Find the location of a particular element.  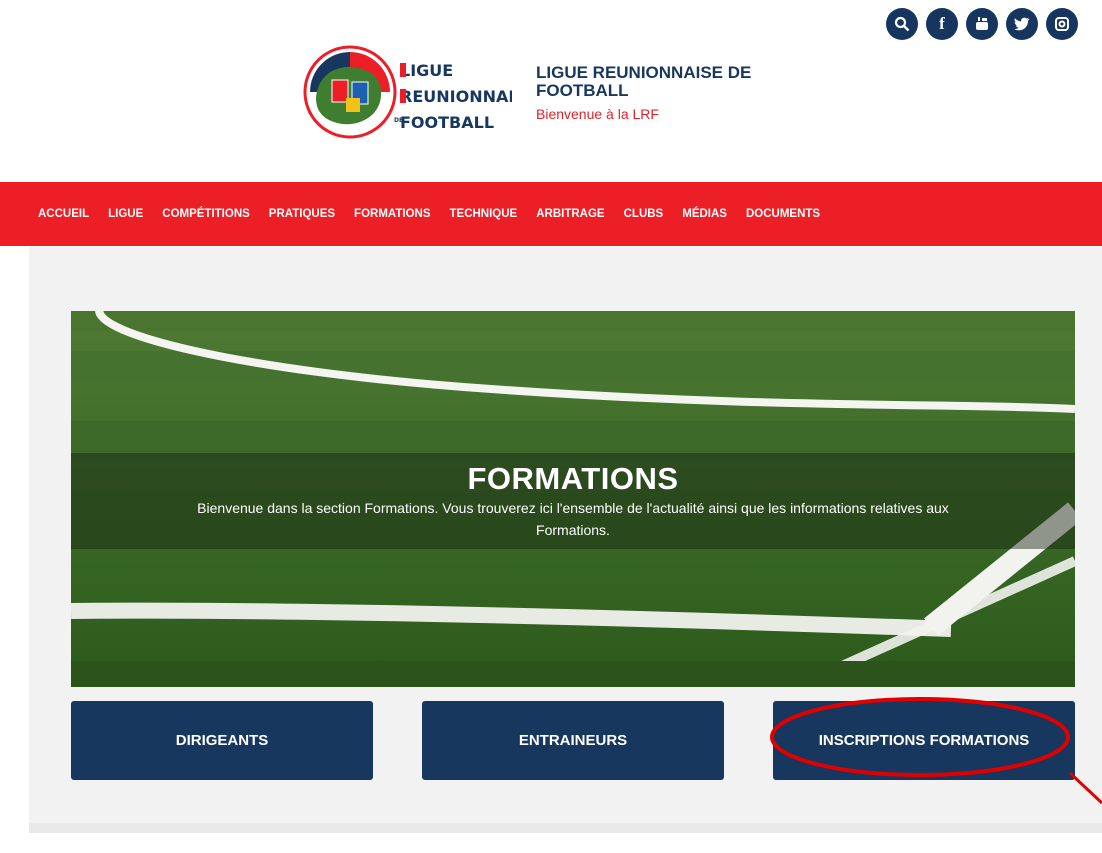

nav-item-accueil: ACCUEIL is located at coordinates (63, 214).